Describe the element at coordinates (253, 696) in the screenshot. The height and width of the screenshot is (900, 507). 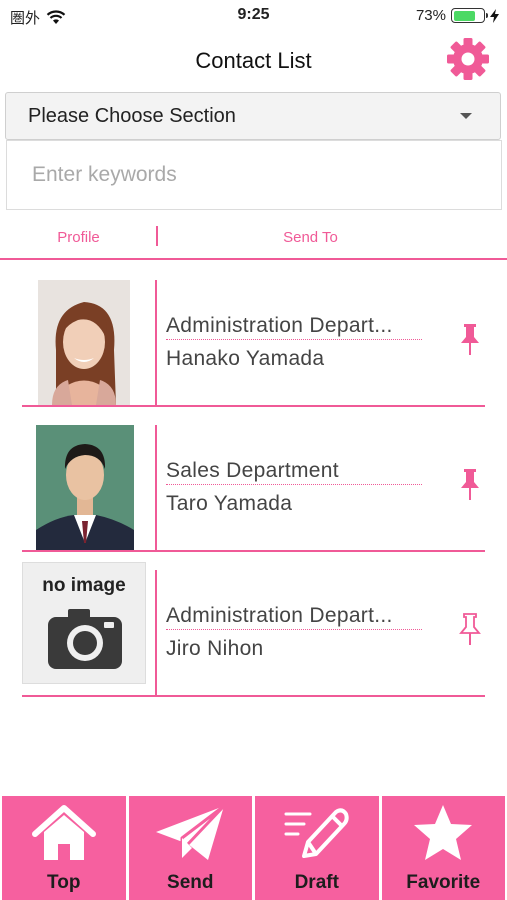
I see `row-separator` at that location.